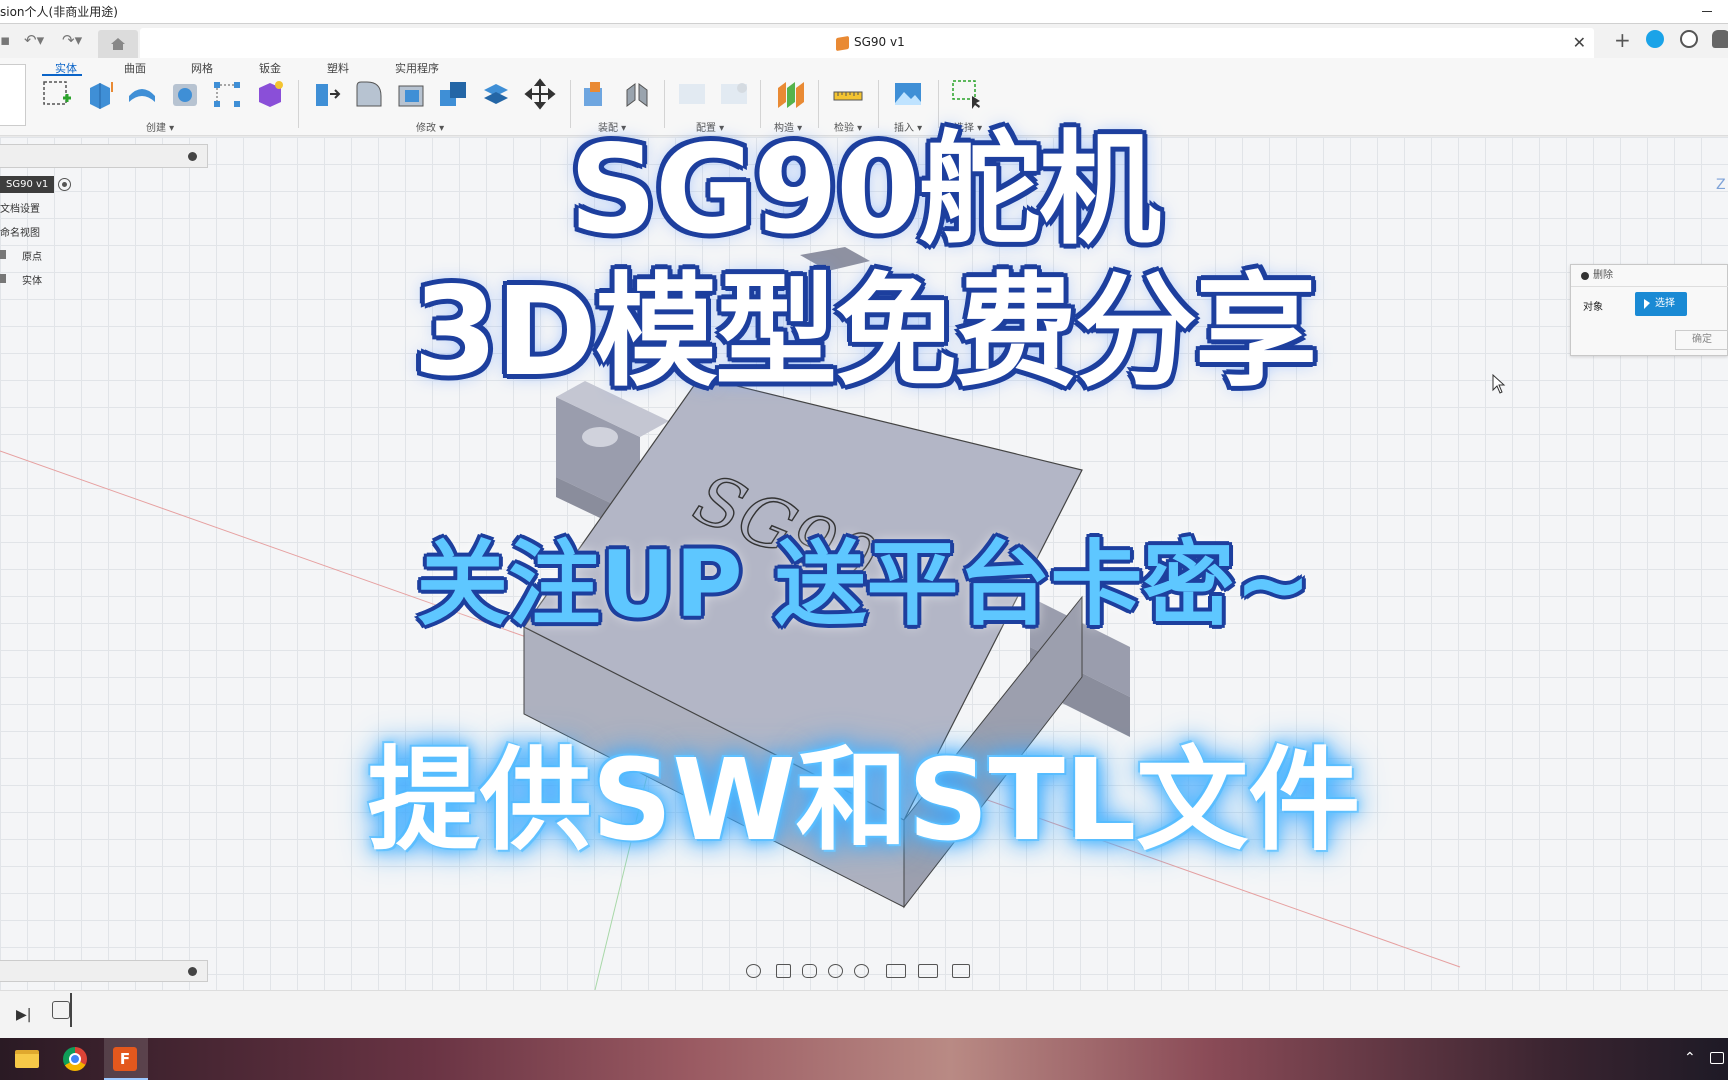  Describe the element at coordinates (928, 971) in the screenshot. I see `grid-settings-icon` at that location.